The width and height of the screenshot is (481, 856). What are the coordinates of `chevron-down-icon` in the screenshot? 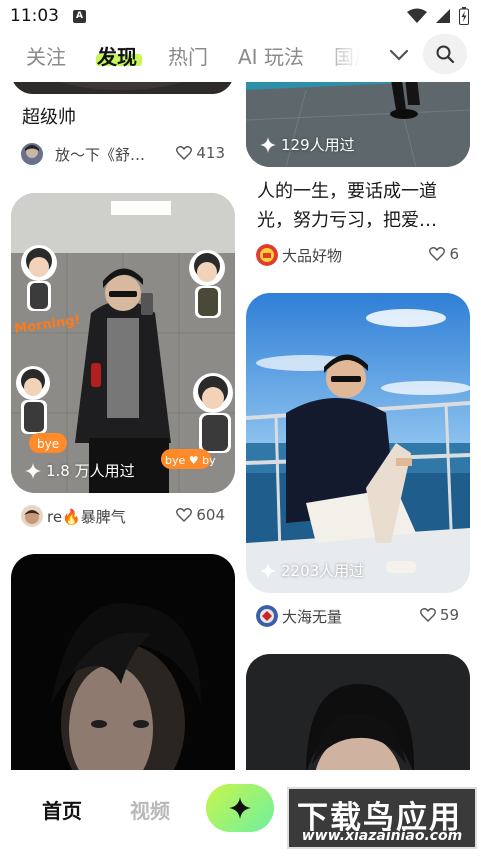 It's located at (399, 55).